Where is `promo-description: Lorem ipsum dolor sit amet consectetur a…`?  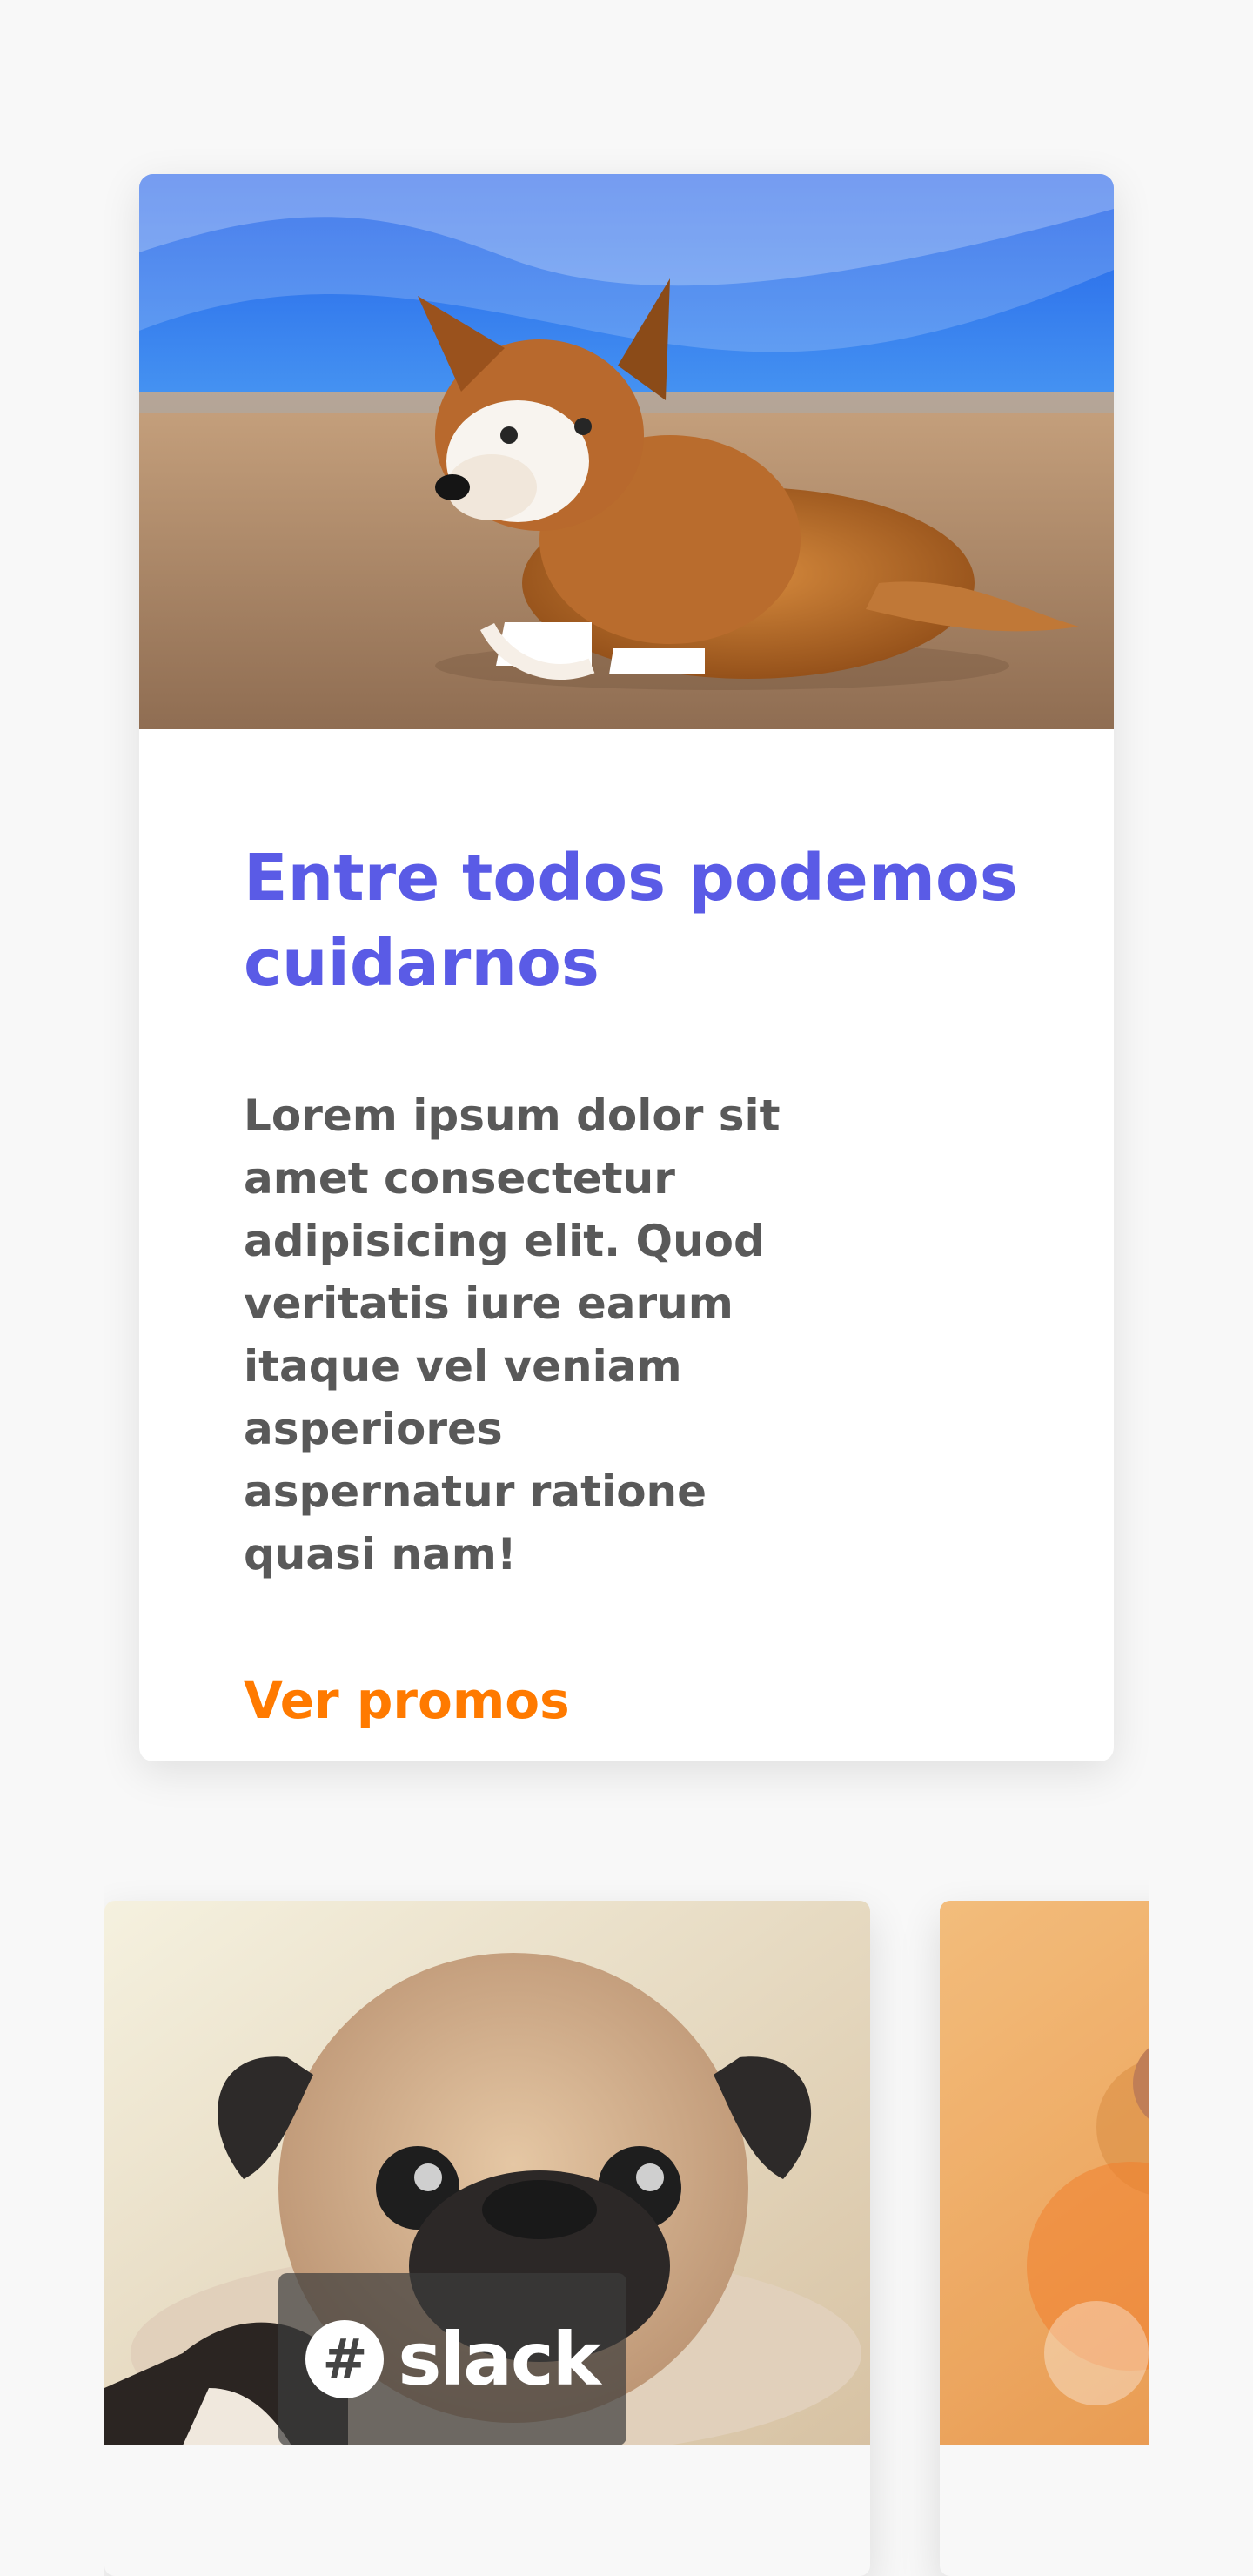 promo-description: Lorem ipsum dolor sit amet consectetur a… is located at coordinates (512, 1335).